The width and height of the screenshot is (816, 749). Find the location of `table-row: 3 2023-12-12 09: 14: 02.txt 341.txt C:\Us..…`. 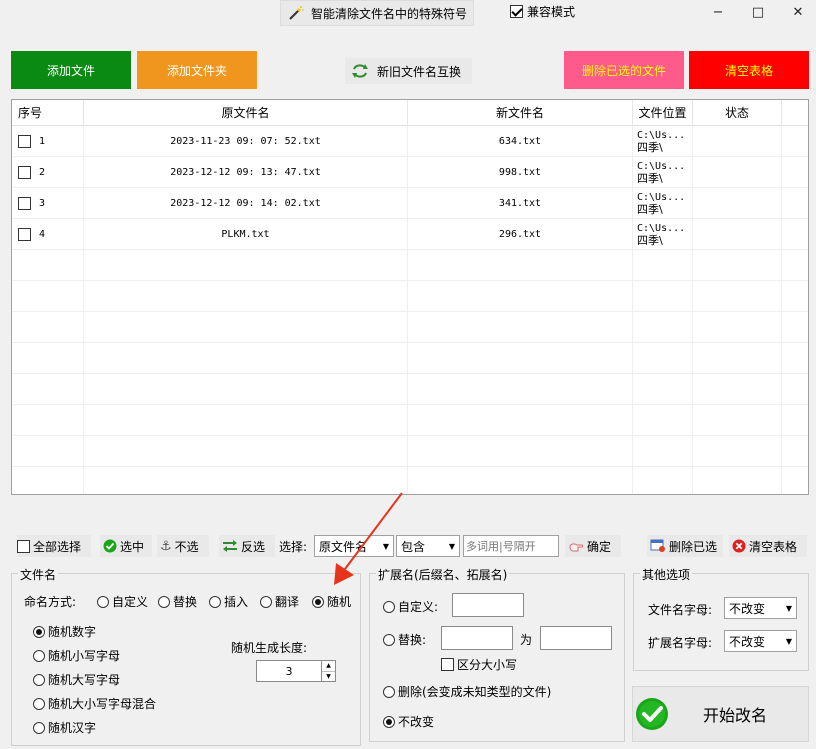

table-row: 3 2023-12-12 09: 14: 02.txt 341.txt C:\Us..… is located at coordinates (410, 203).